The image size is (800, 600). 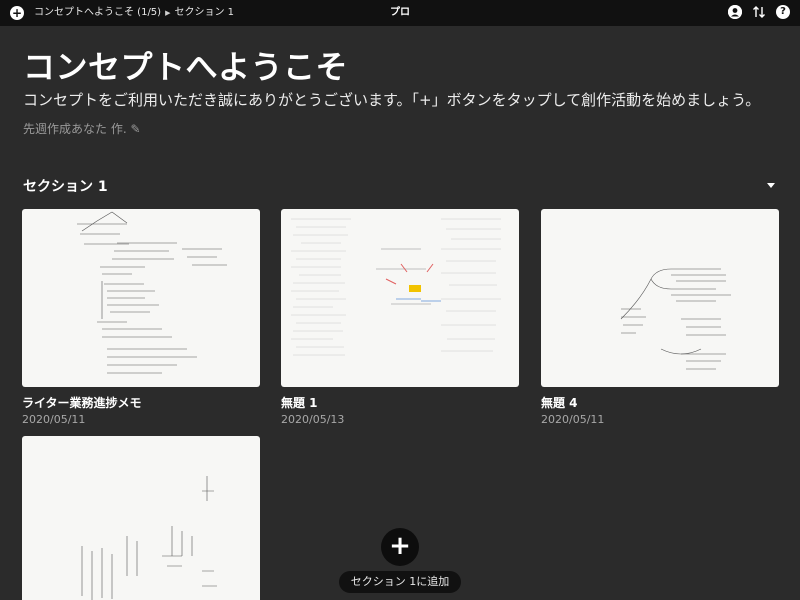 I want to click on breadcrumb-document: コンセプトへようこそ (1/5), so click(x=97, y=13).